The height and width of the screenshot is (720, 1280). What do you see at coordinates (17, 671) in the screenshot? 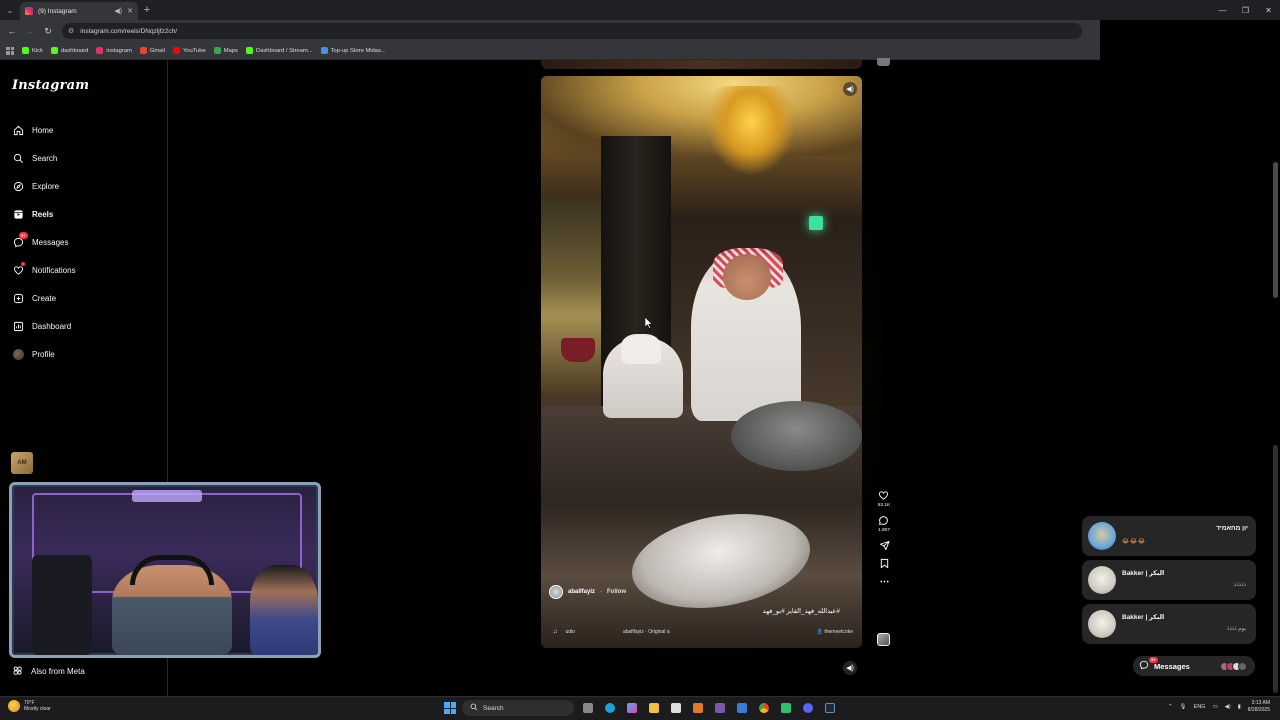
I see `meta-apps-icon` at bounding box center [17, 671].